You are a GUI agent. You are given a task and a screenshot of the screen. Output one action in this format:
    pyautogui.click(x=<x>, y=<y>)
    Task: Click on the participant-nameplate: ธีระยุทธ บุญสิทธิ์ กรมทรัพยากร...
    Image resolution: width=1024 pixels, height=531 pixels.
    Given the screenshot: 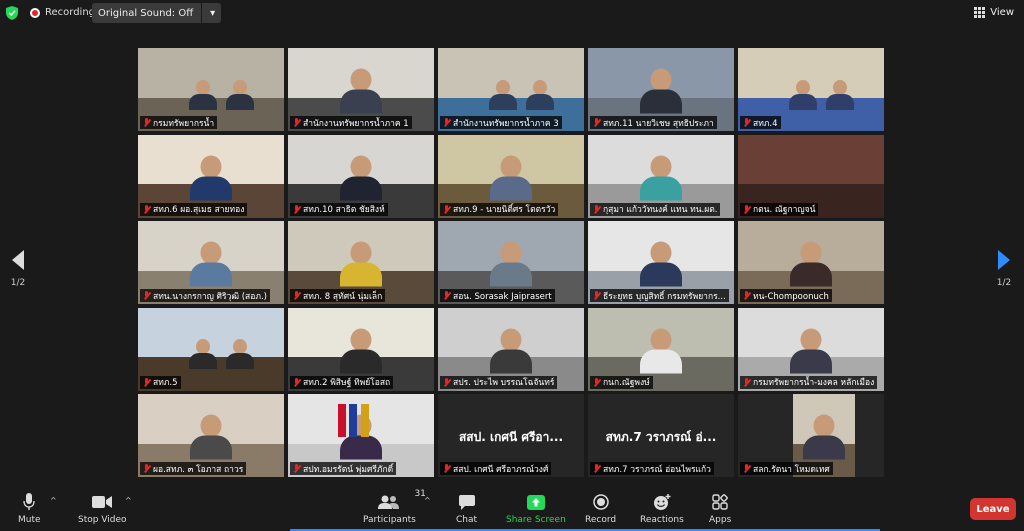 What is the action you would take?
    pyautogui.click(x=659, y=295)
    